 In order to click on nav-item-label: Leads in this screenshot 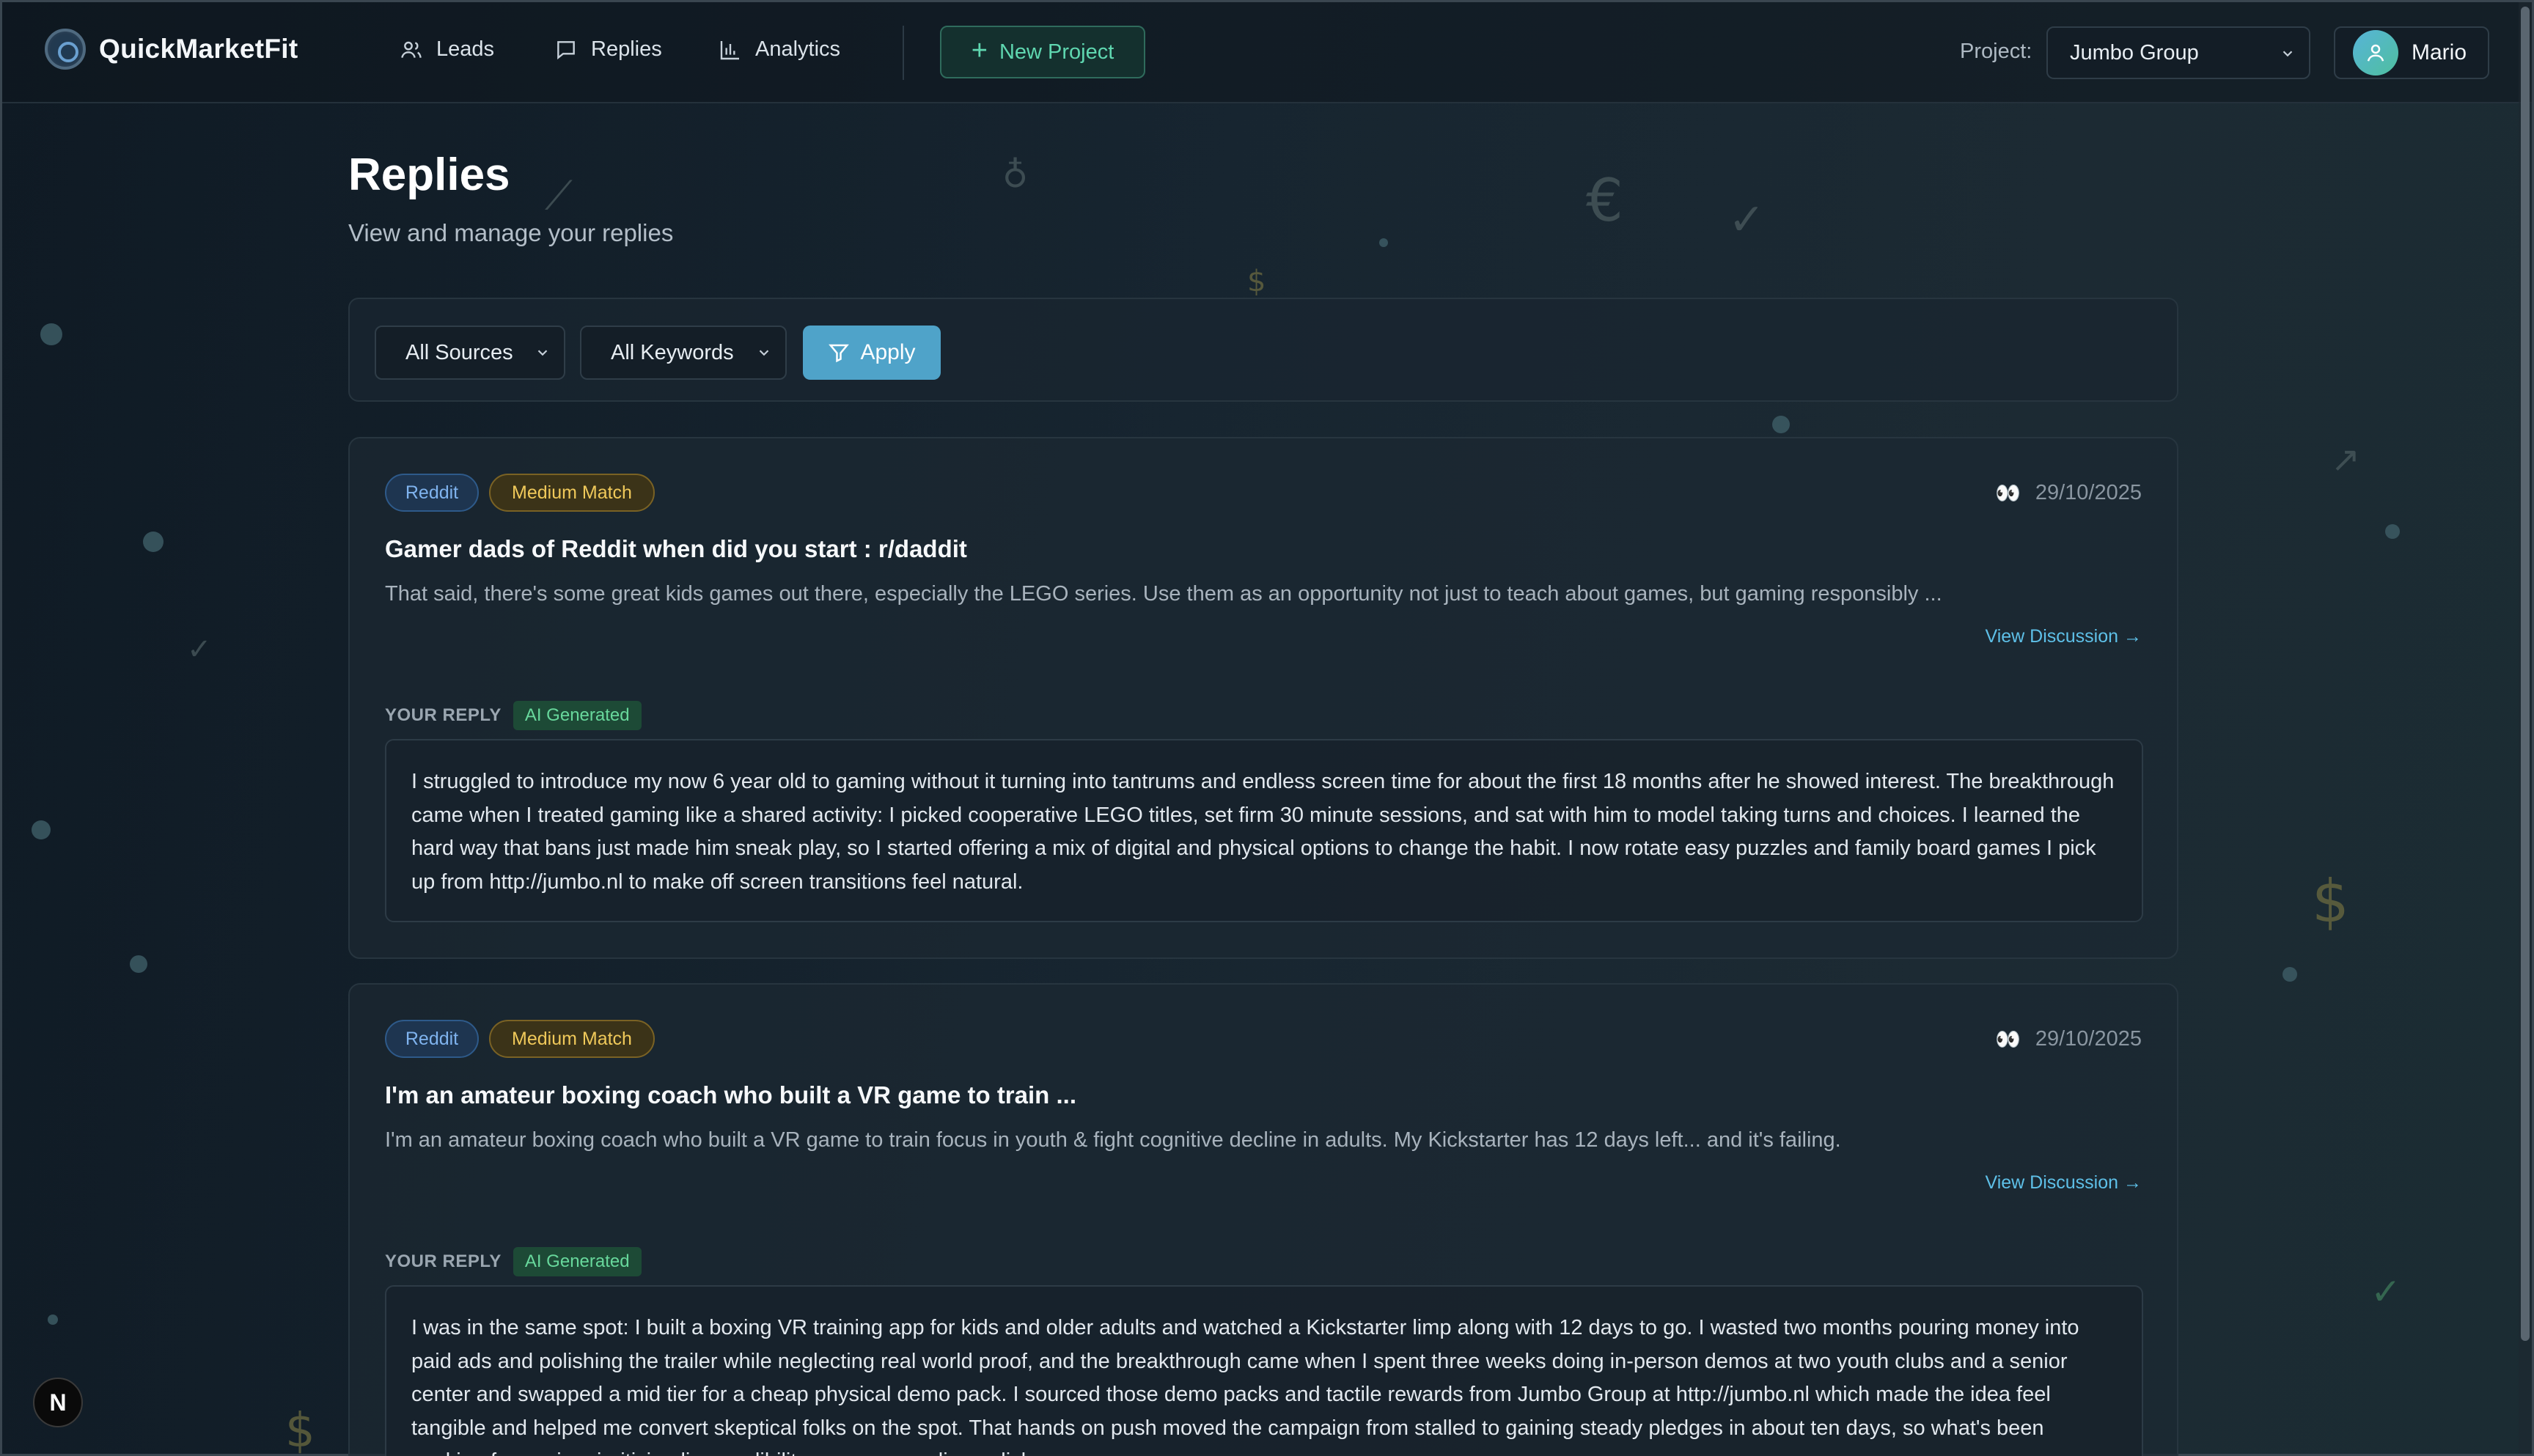, I will do `click(466, 49)`.